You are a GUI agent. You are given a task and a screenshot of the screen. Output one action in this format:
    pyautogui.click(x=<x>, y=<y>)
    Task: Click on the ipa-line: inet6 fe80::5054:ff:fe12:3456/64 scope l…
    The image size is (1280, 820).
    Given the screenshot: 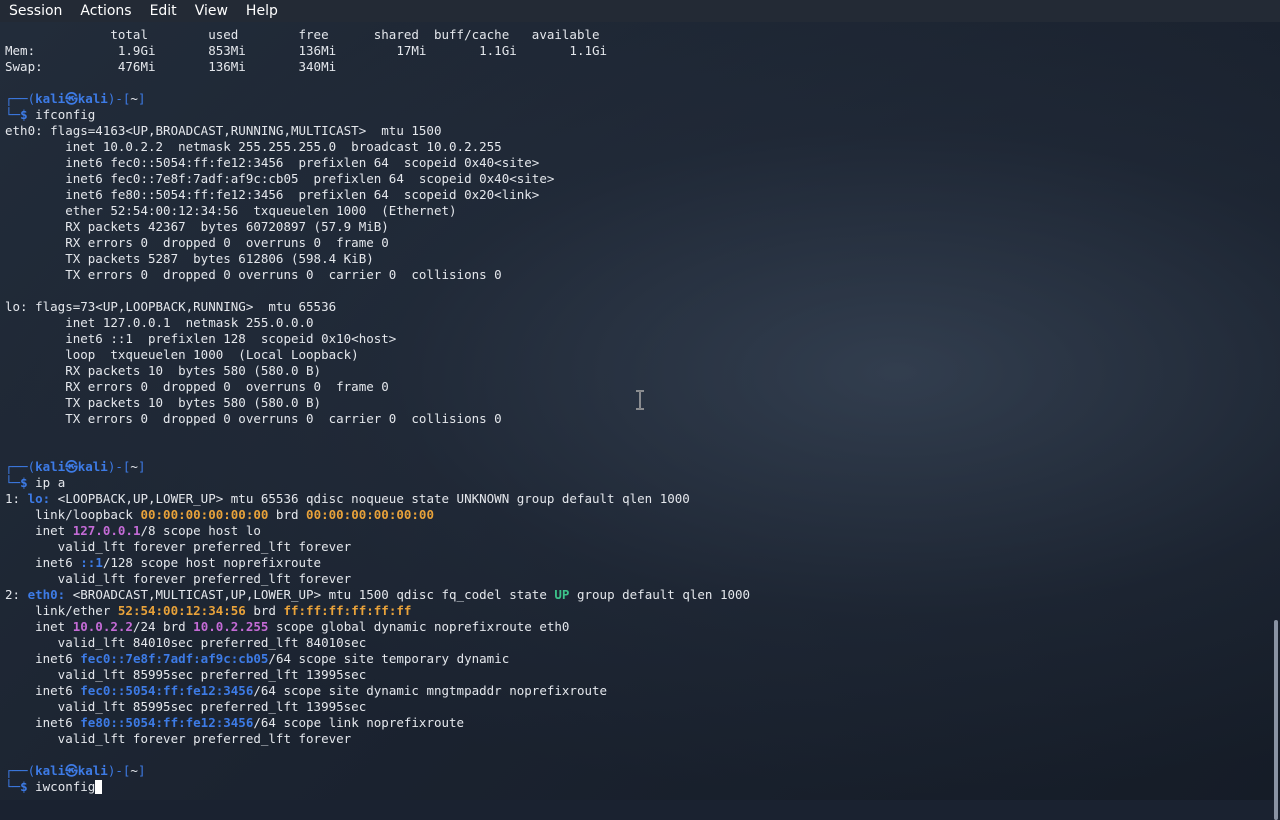 What is the action you would take?
    pyautogui.click(x=235, y=722)
    